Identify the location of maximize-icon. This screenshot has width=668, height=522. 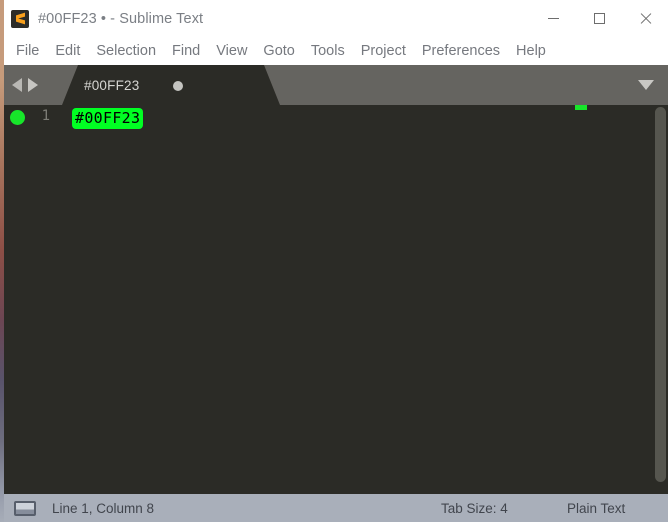
(599, 18).